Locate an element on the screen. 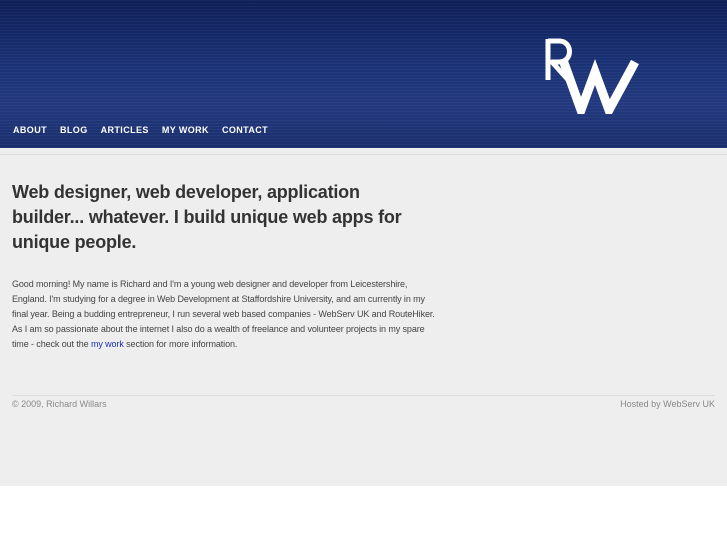 The width and height of the screenshot is (727, 545). intro-text-end: section for more information. is located at coordinates (180, 344).